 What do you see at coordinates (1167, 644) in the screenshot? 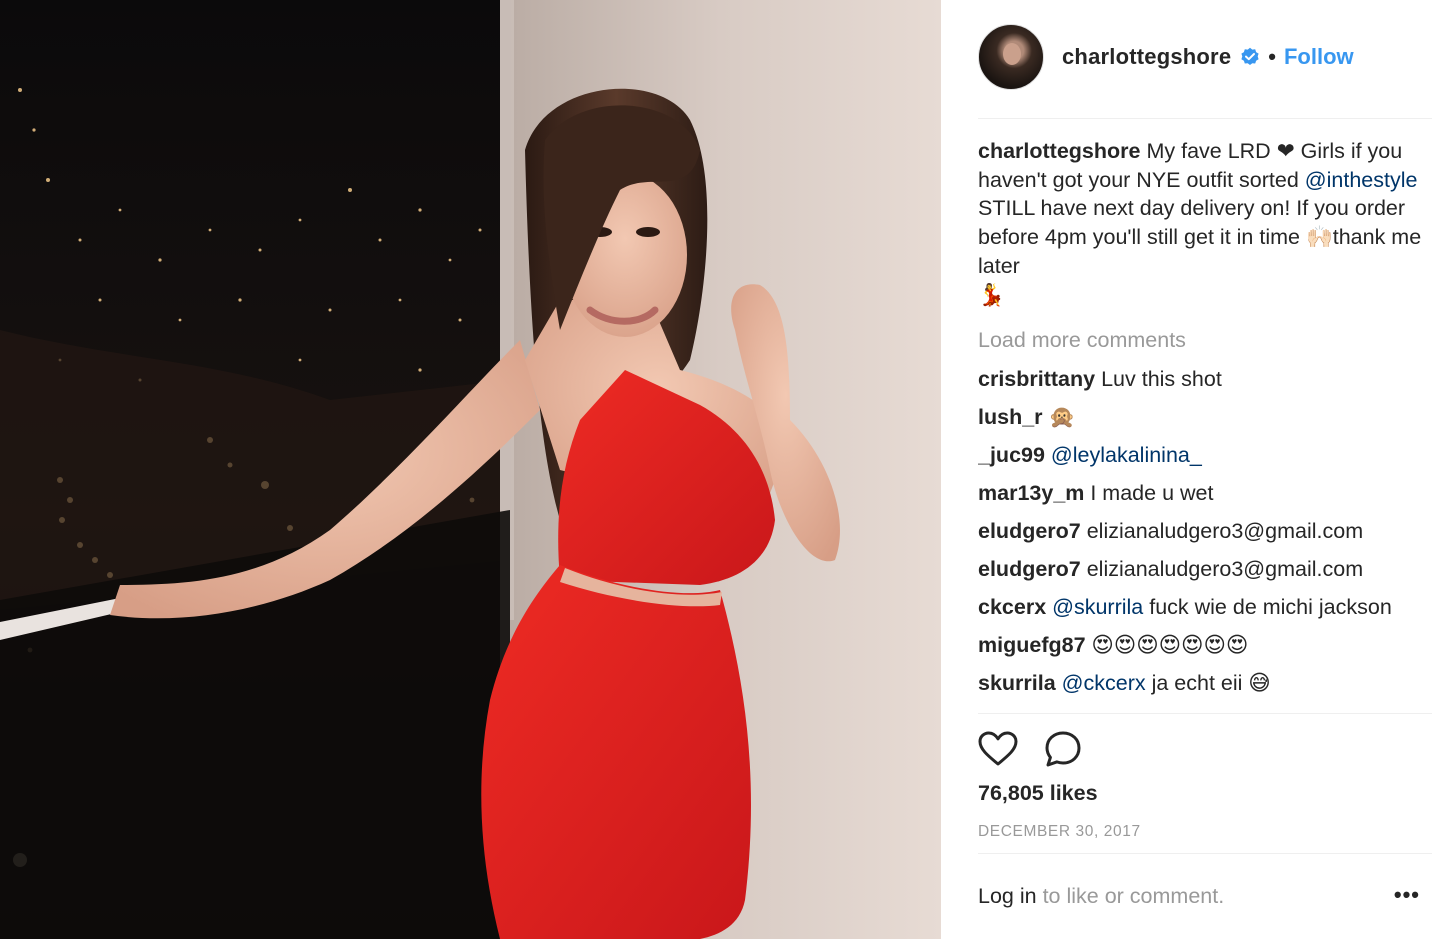
I see `comment-text: 😍😍😍😍😍😍😍` at bounding box center [1167, 644].